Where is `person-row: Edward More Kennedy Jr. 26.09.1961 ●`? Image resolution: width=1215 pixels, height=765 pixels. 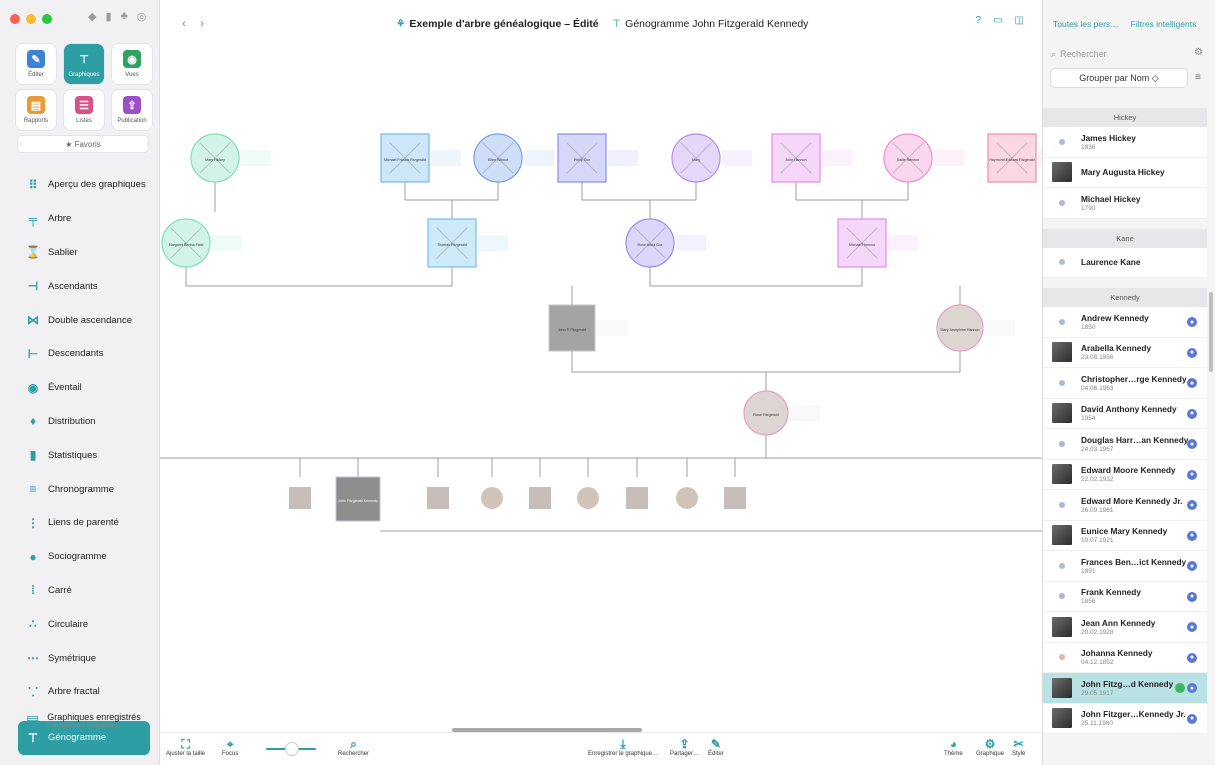 person-row: Edward More Kennedy Jr. 26.09.1961 ● is located at coordinates (1125, 505).